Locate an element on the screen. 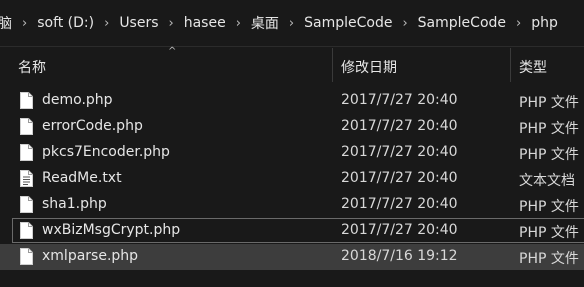  breadcrumb-item-users: Users is located at coordinates (138, 23).